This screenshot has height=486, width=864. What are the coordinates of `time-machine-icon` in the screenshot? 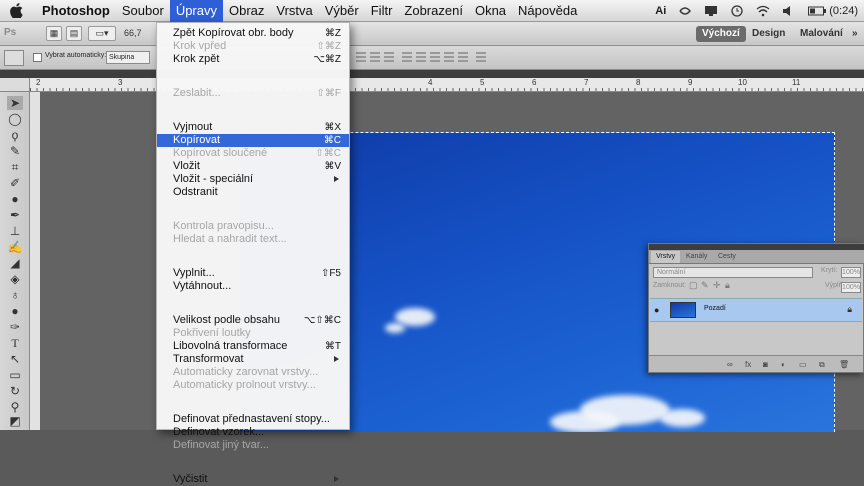 It's located at (737, 11).